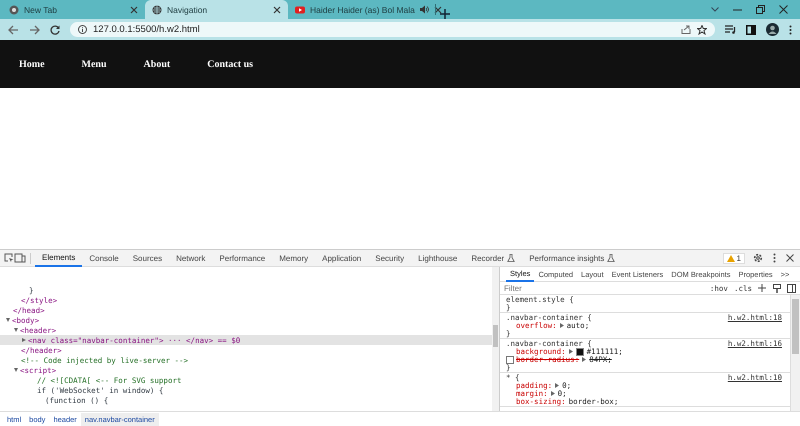 This screenshot has height=426, width=800. I want to click on address-bar: 127.0.0.1:5500/h.w2.html, so click(392, 29).